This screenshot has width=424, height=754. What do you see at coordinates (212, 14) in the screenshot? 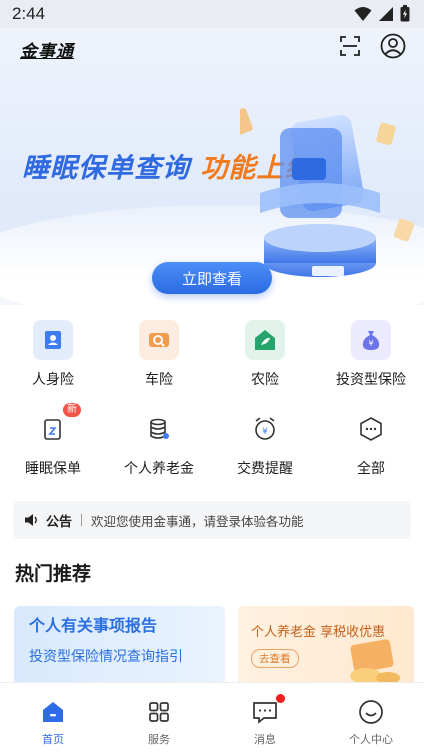
I see `status-bar: 2:44` at bounding box center [212, 14].